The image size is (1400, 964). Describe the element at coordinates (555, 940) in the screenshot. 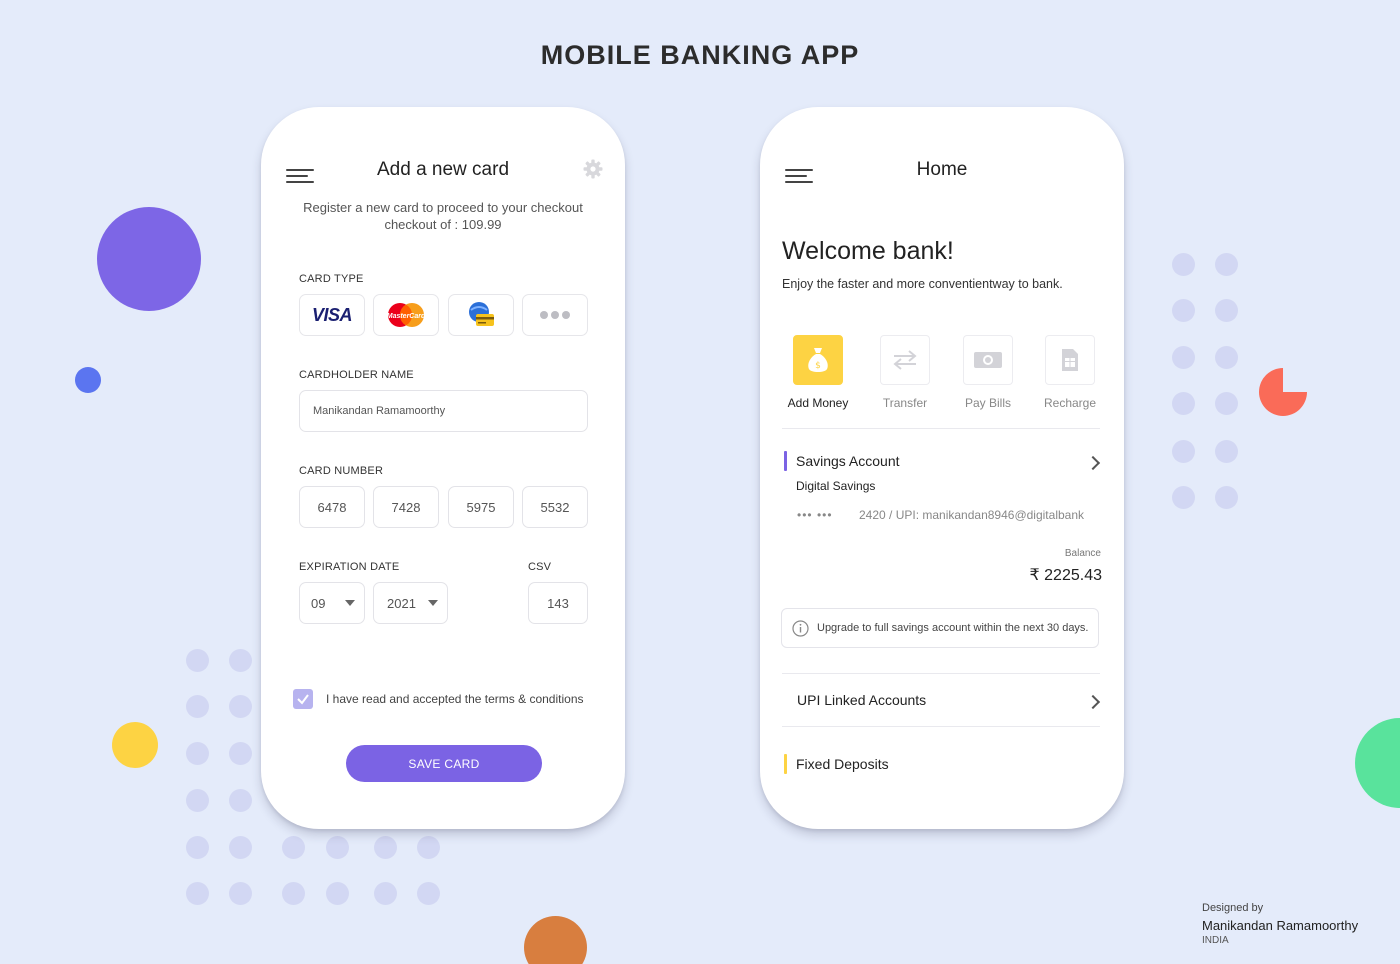

I see `orange-circle-decoration` at that location.